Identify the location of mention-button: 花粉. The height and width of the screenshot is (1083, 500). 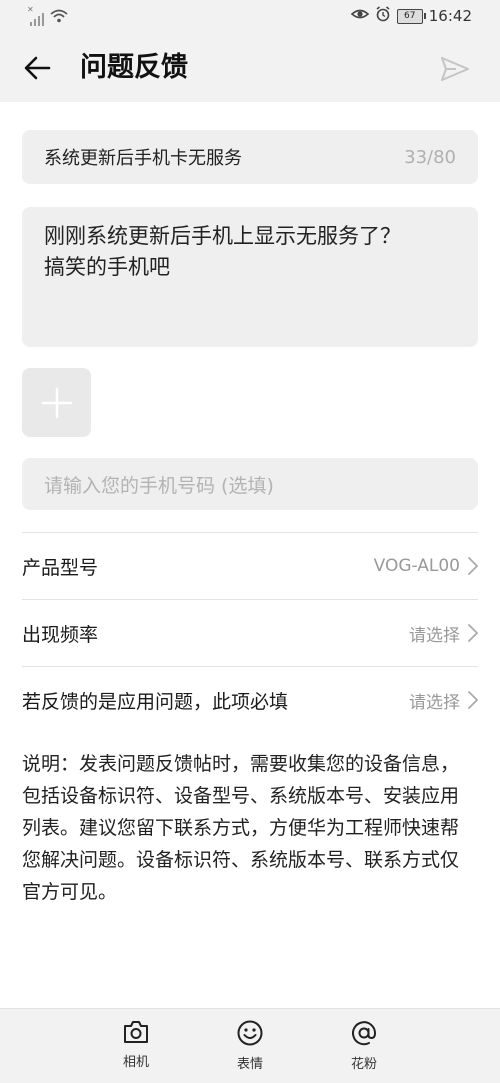
(364, 1045).